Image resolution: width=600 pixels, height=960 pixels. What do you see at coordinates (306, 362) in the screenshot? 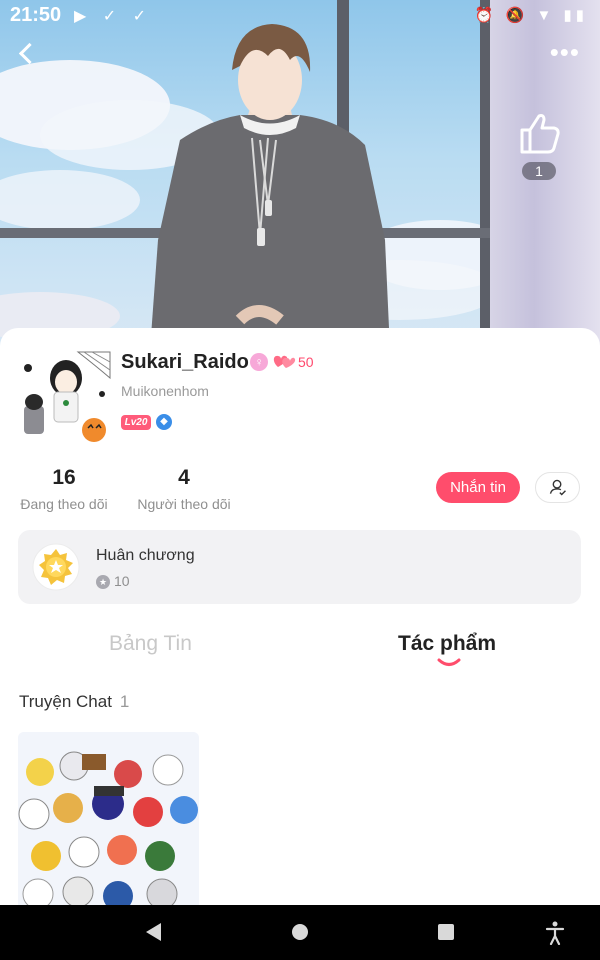
I see `points-count: 50` at bounding box center [306, 362].